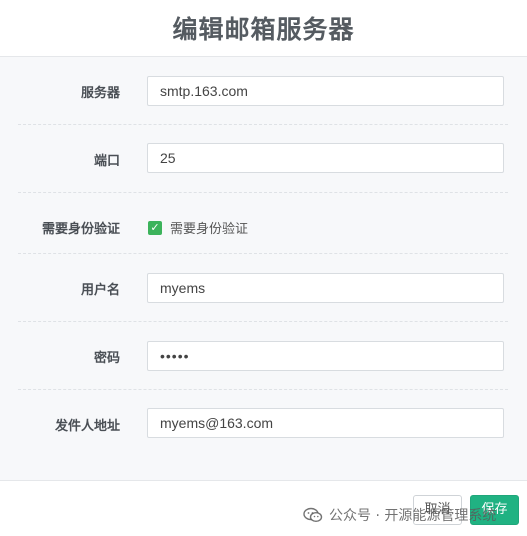 The image size is (527, 536). I want to click on port-input, so click(325, 158).